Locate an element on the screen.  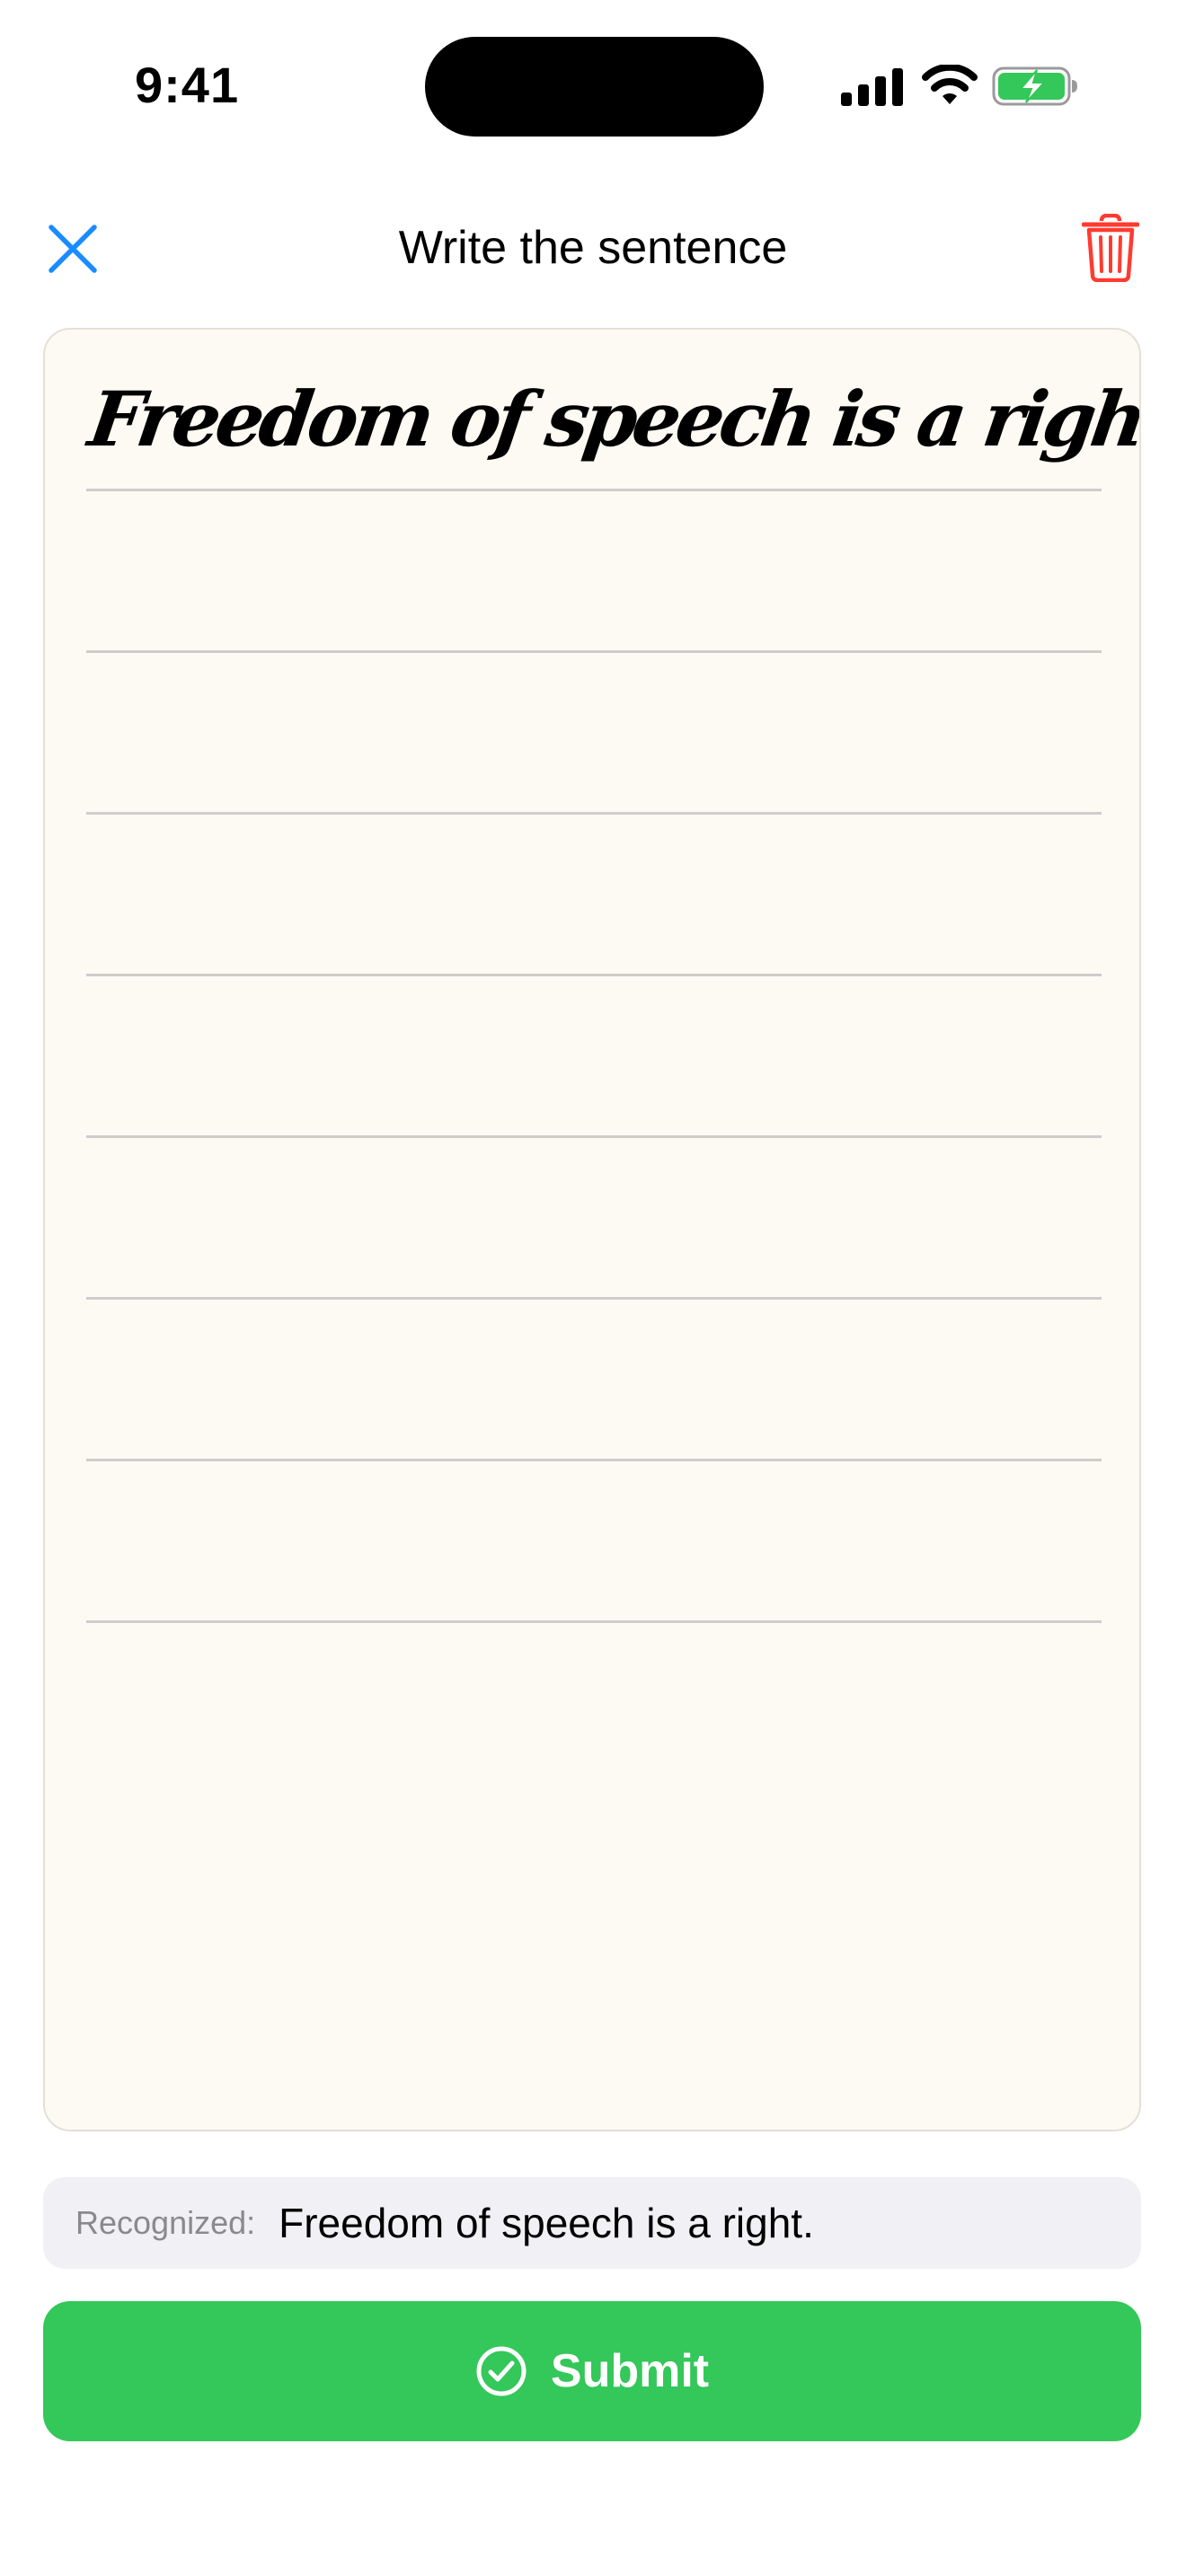
delete-button is located at coordinates (1110, 248).